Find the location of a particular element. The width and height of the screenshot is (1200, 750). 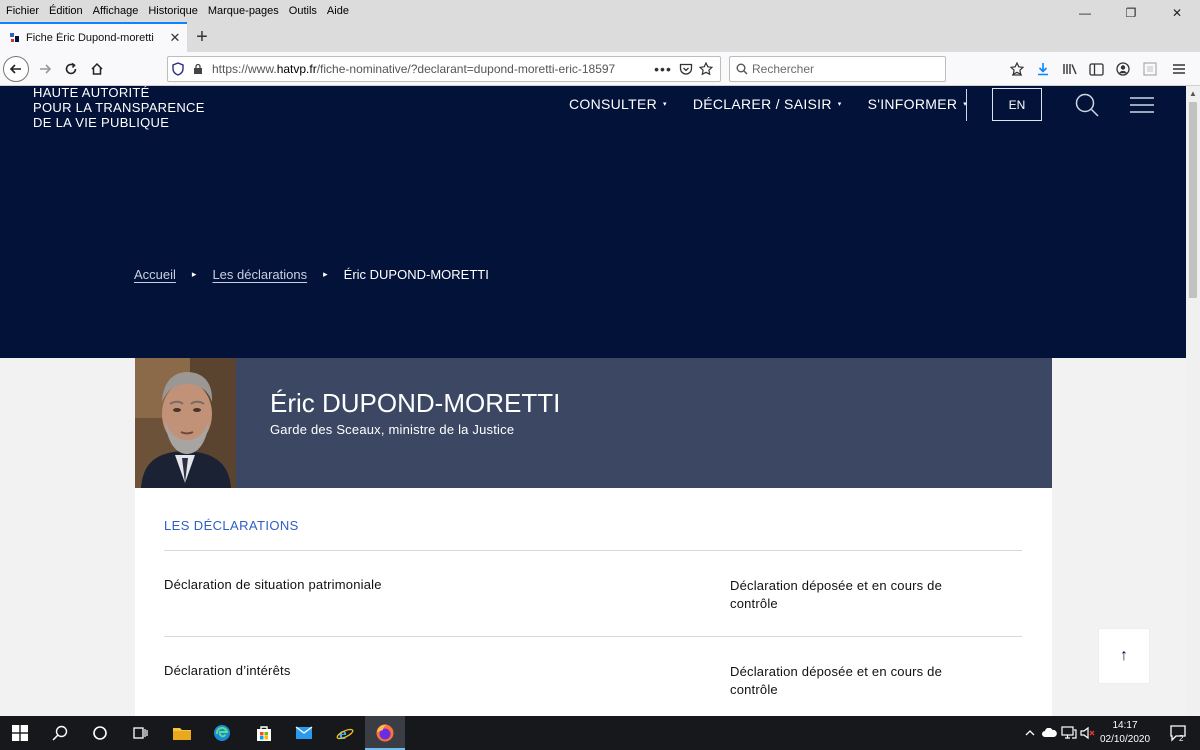

page-actions-menu: ••• is located at coordinates (663, 69).